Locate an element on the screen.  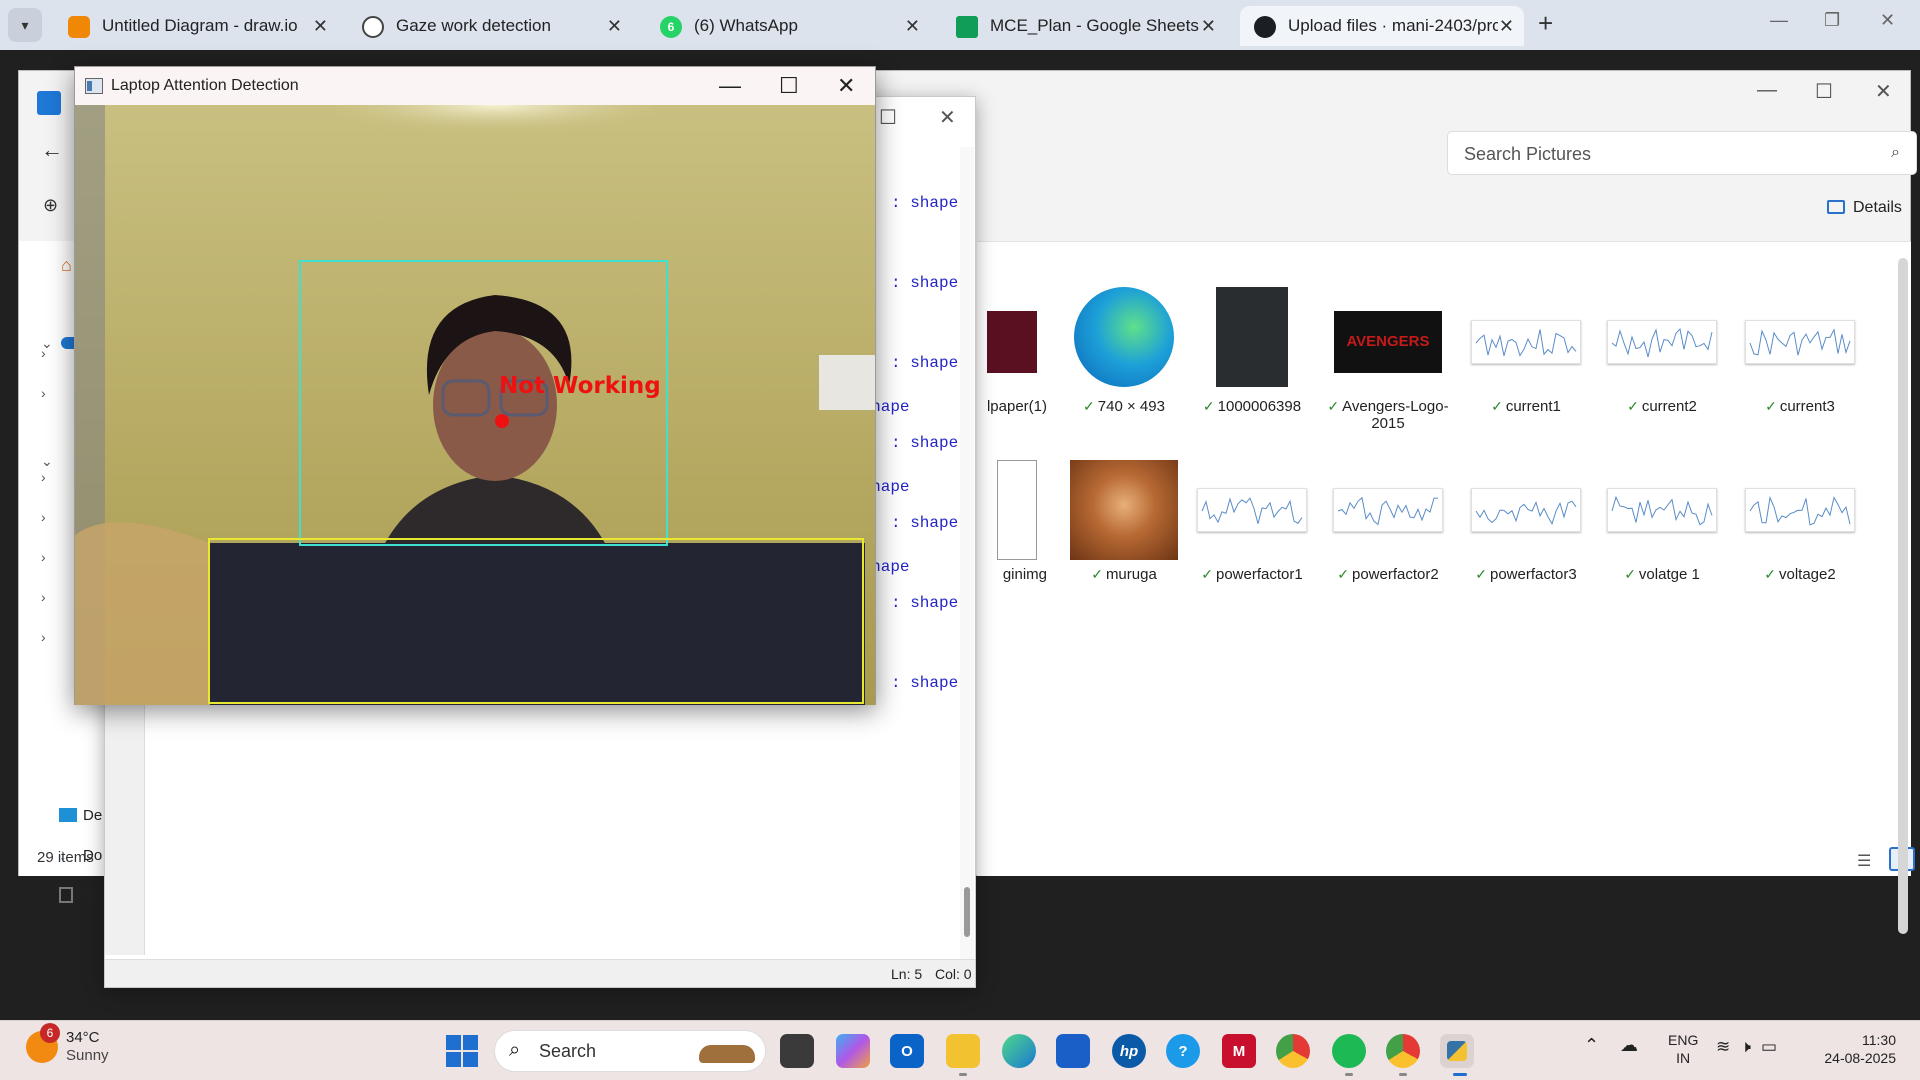
restore-icon: ❐ is located at coordinates (1832, 20).